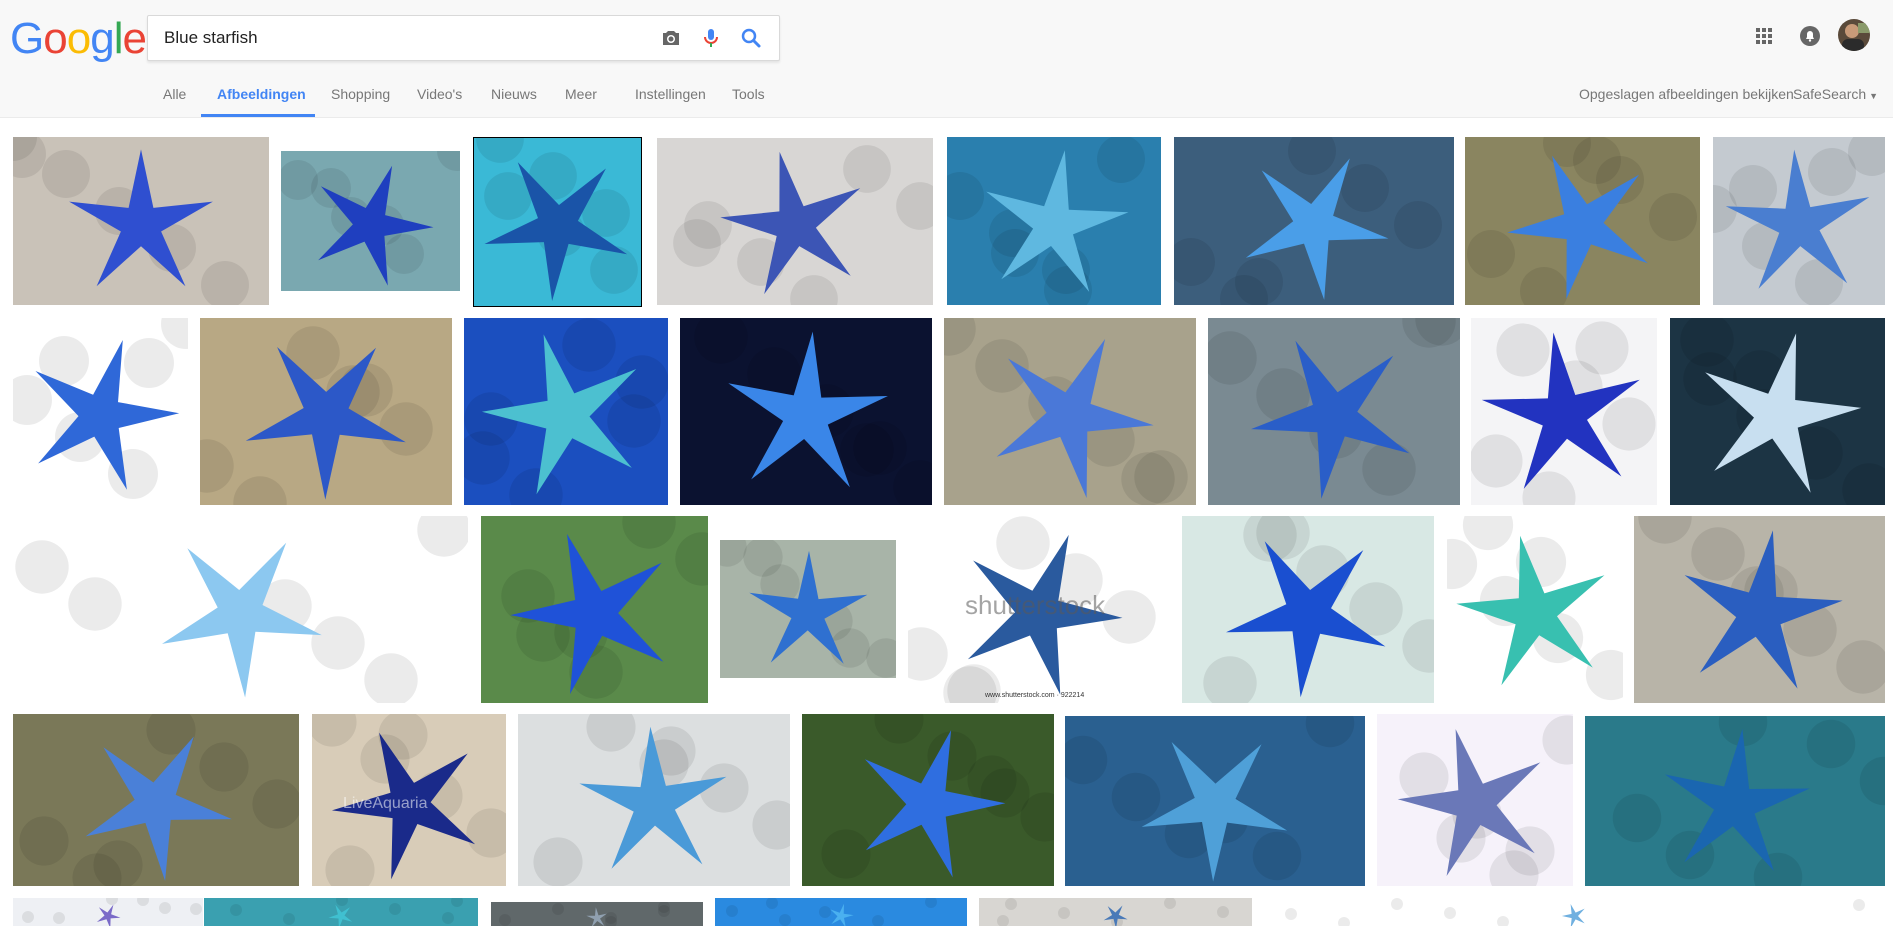 This screenshot has width=1893, height=926. What do you see at coordinates (581, 94) in the screenshot?
I see `tab-more: Meer` at bounding box center [581, 94].